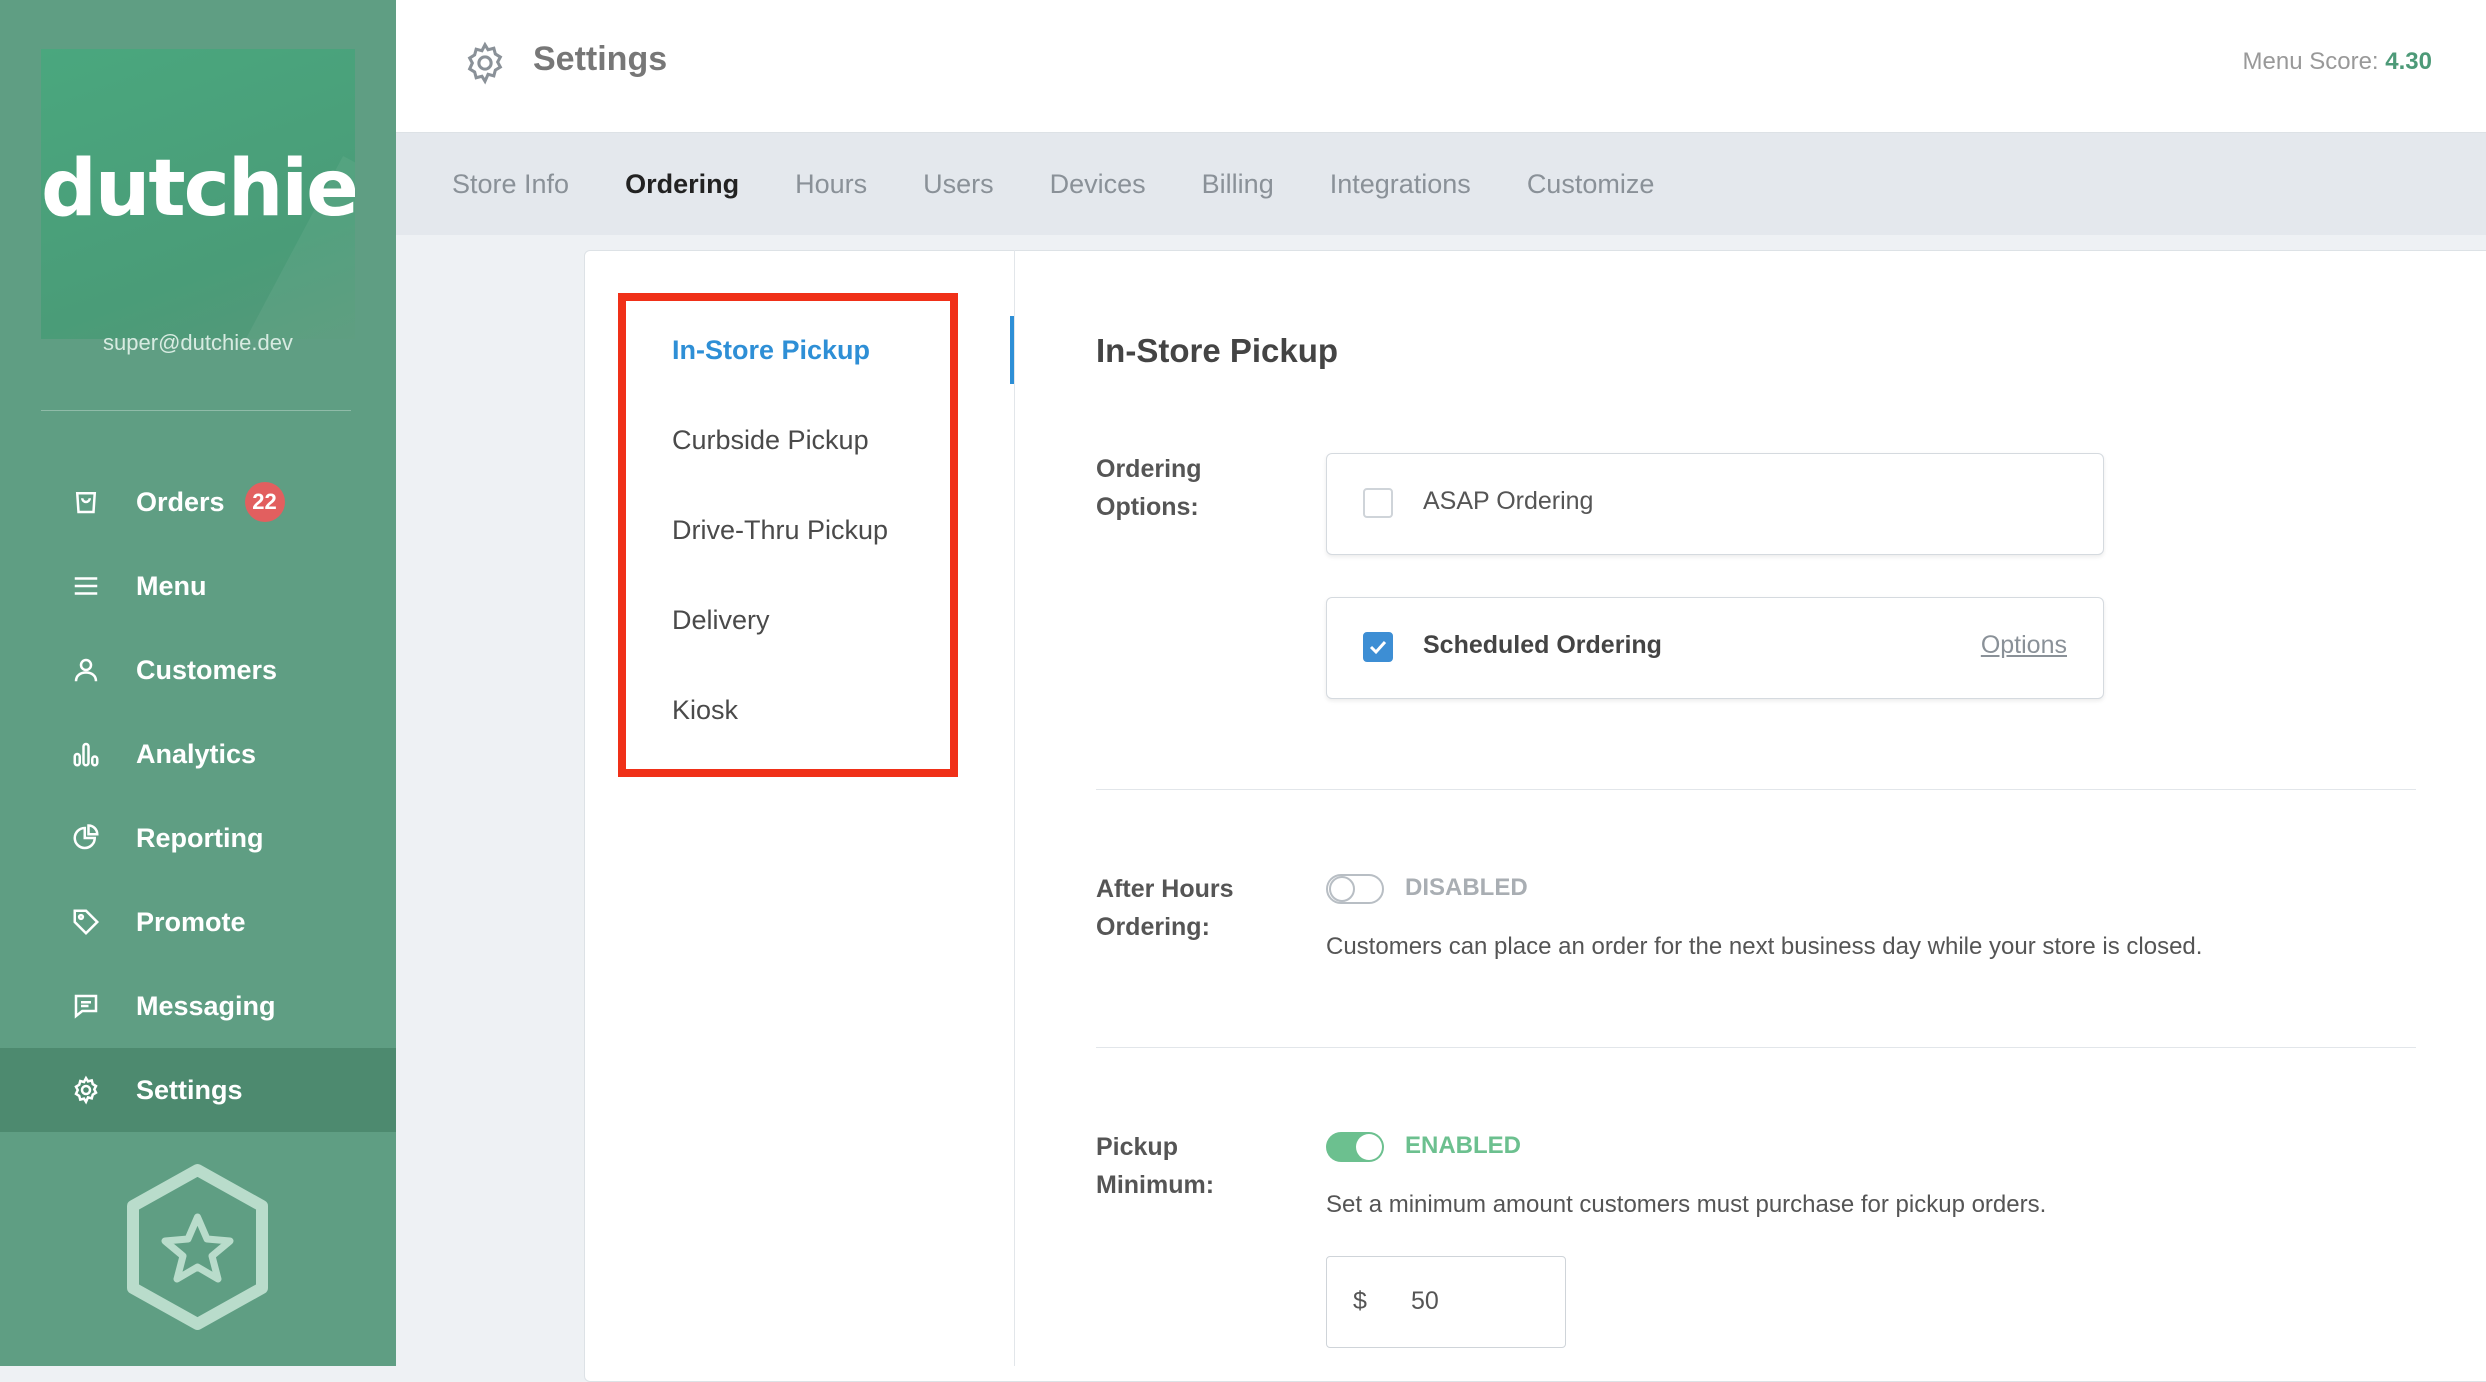 The width and height of the screenshot is (2486, 1382). I want to click on sidebar-item-menu: Menu, so click(198, 586).